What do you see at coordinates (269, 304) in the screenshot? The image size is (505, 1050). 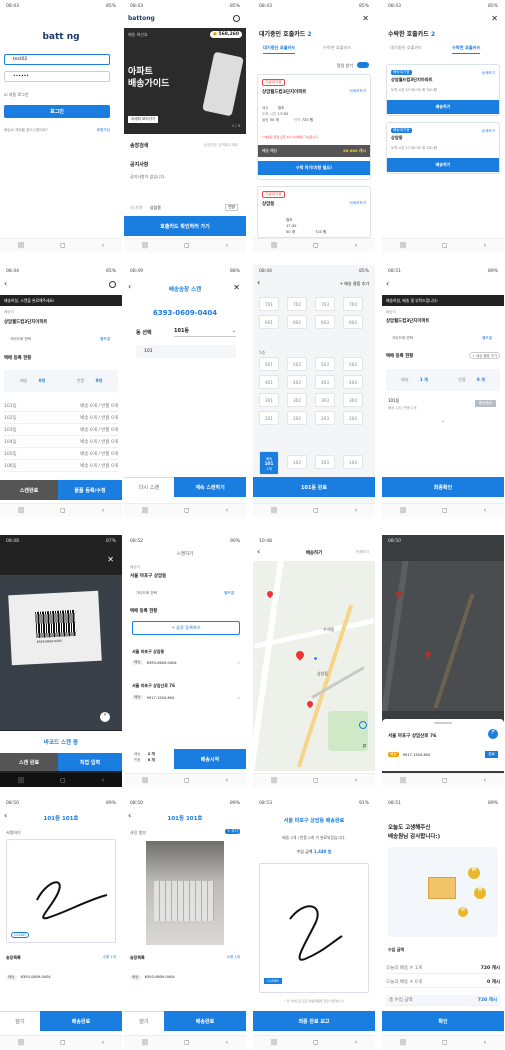 I see `unit-cell: 701` at bounding box center [269, 304].